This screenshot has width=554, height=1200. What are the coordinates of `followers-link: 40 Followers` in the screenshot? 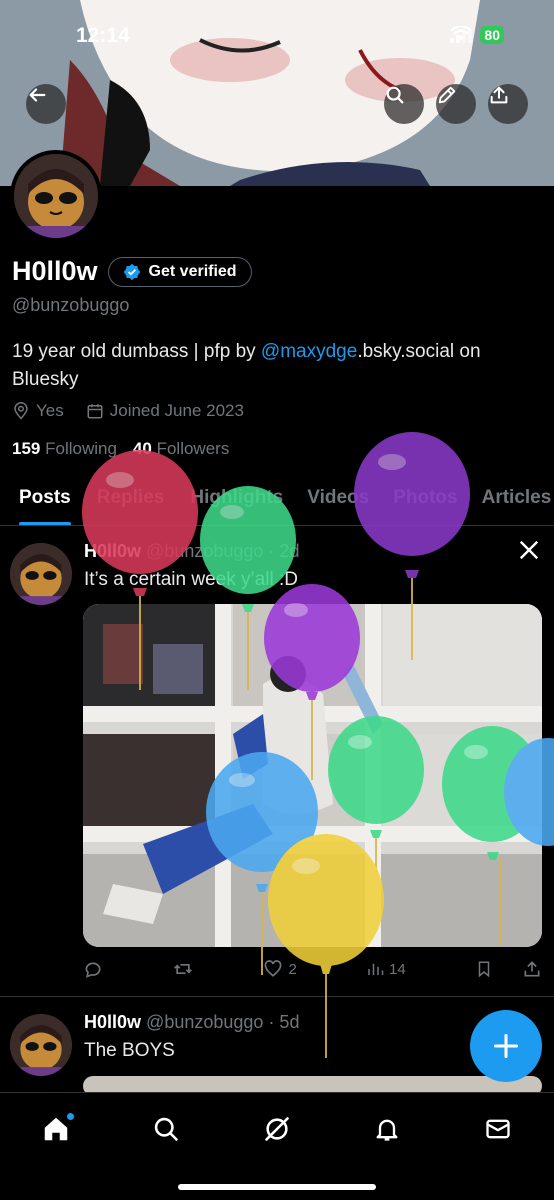 It's located at (181, 449).